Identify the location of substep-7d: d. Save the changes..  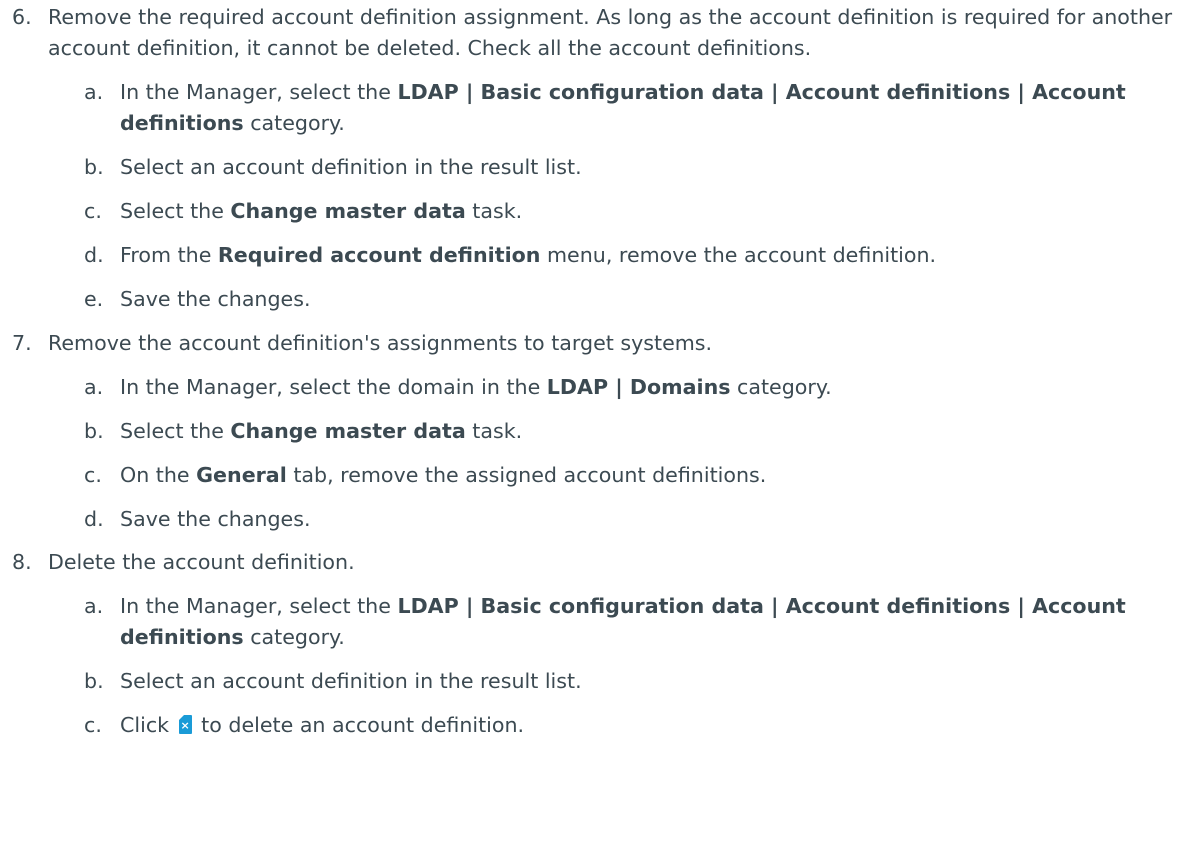
(632, 519).